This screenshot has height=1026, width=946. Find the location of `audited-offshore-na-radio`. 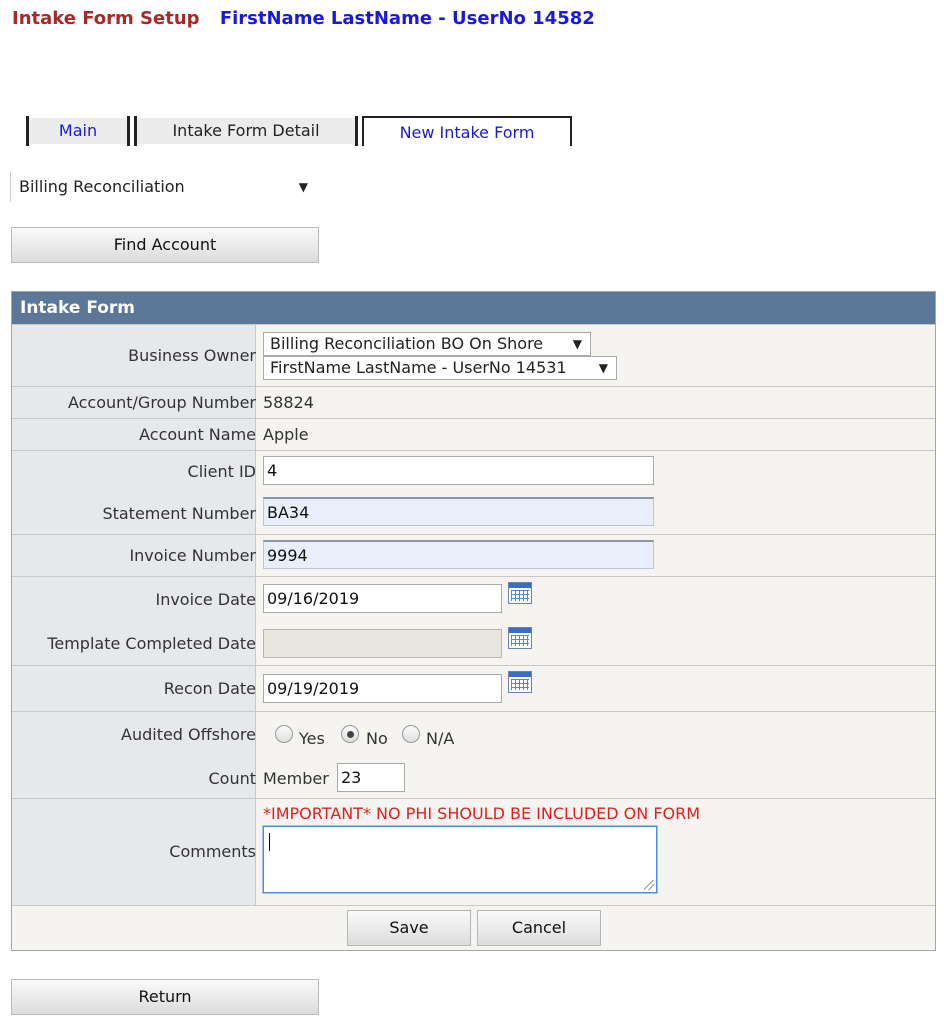

audited-offshore-na-radio is located at coordinates (411, 734).